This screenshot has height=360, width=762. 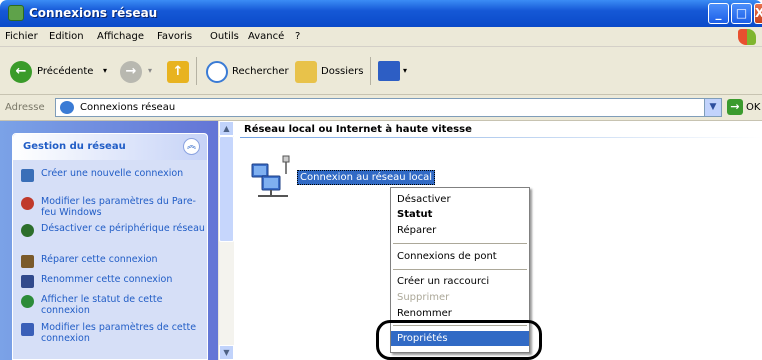 What do you see at coordinates (381, 13) in the screenshot?
I see `title-bar: Connexions réseau _ □ X` at bounding box center [381, 13].